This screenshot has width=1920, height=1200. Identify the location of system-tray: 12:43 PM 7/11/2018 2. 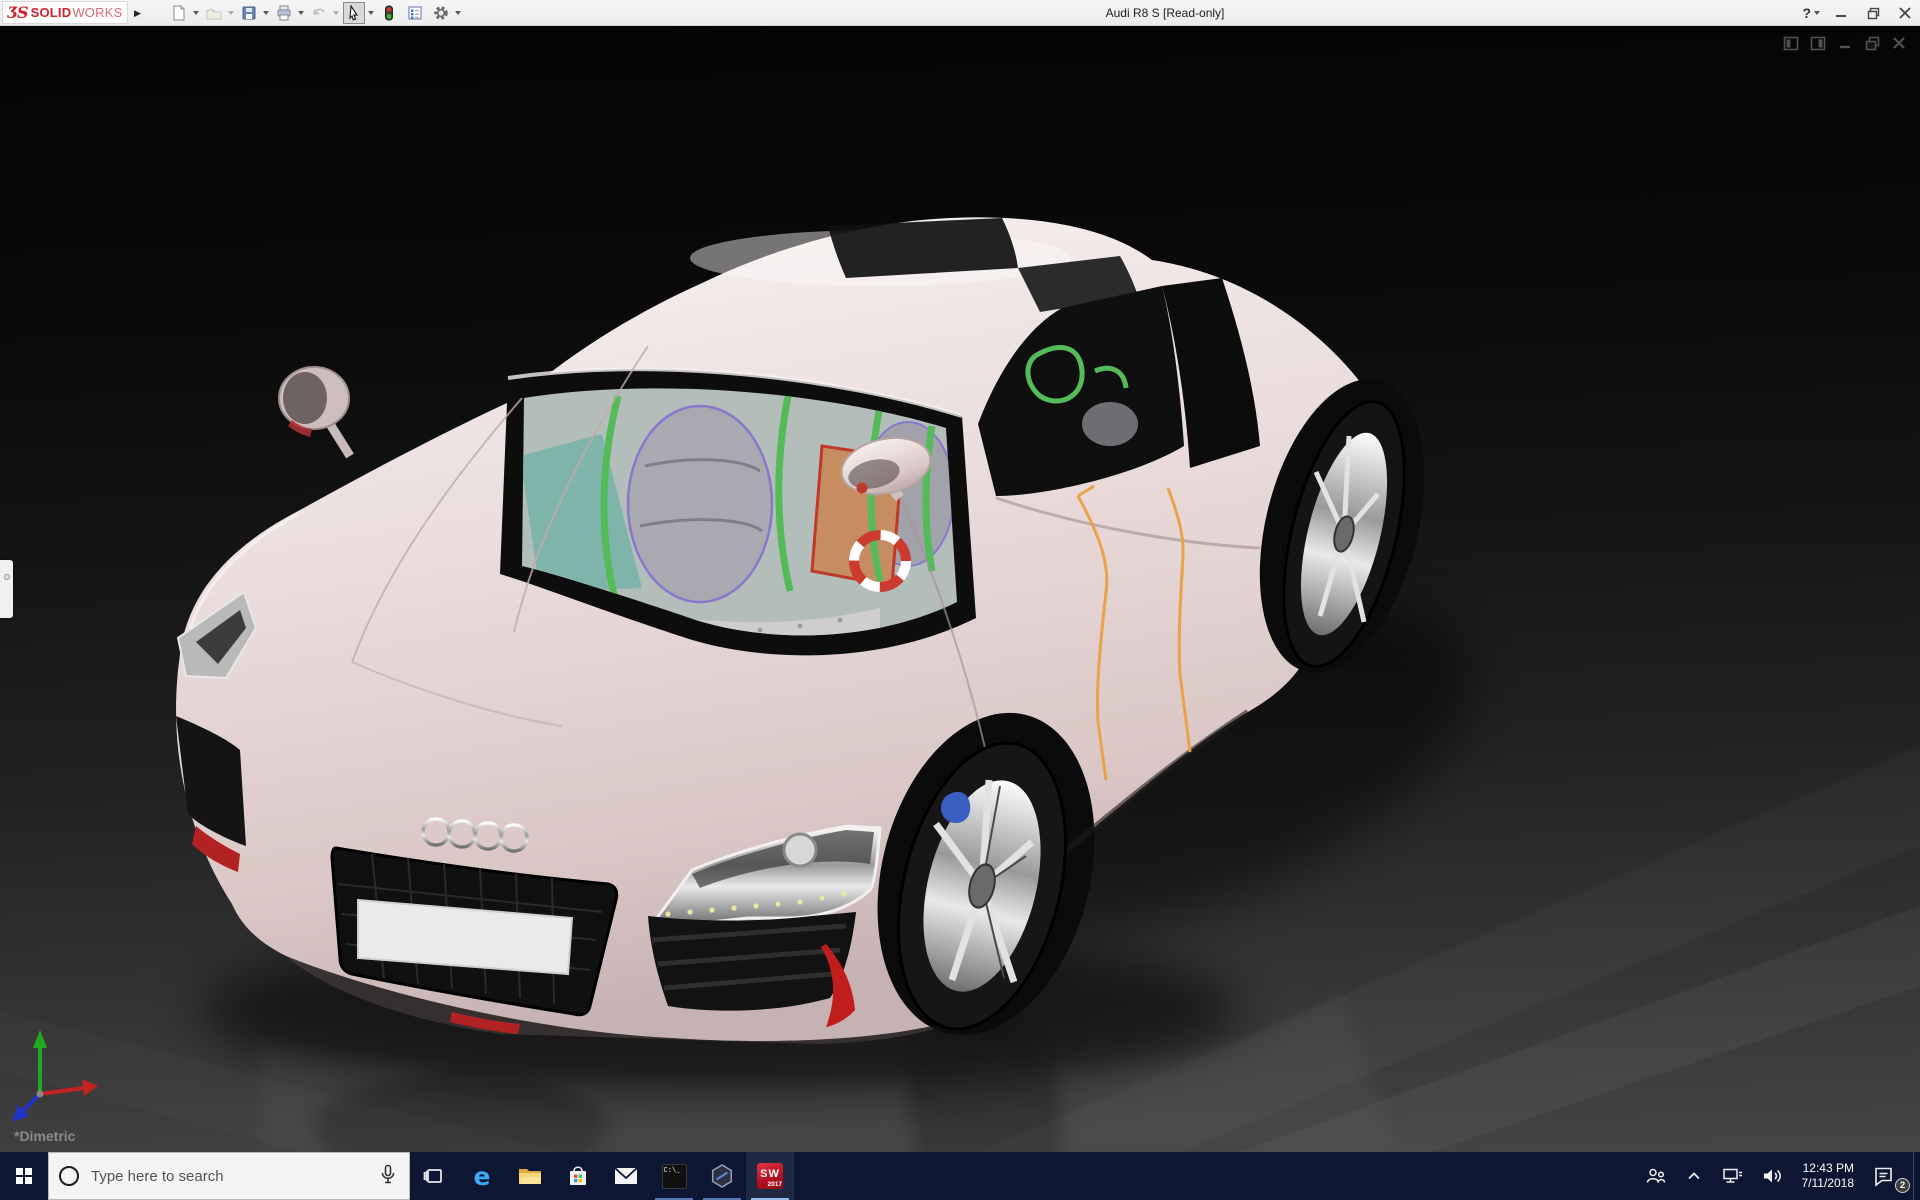
(1776, 1176).